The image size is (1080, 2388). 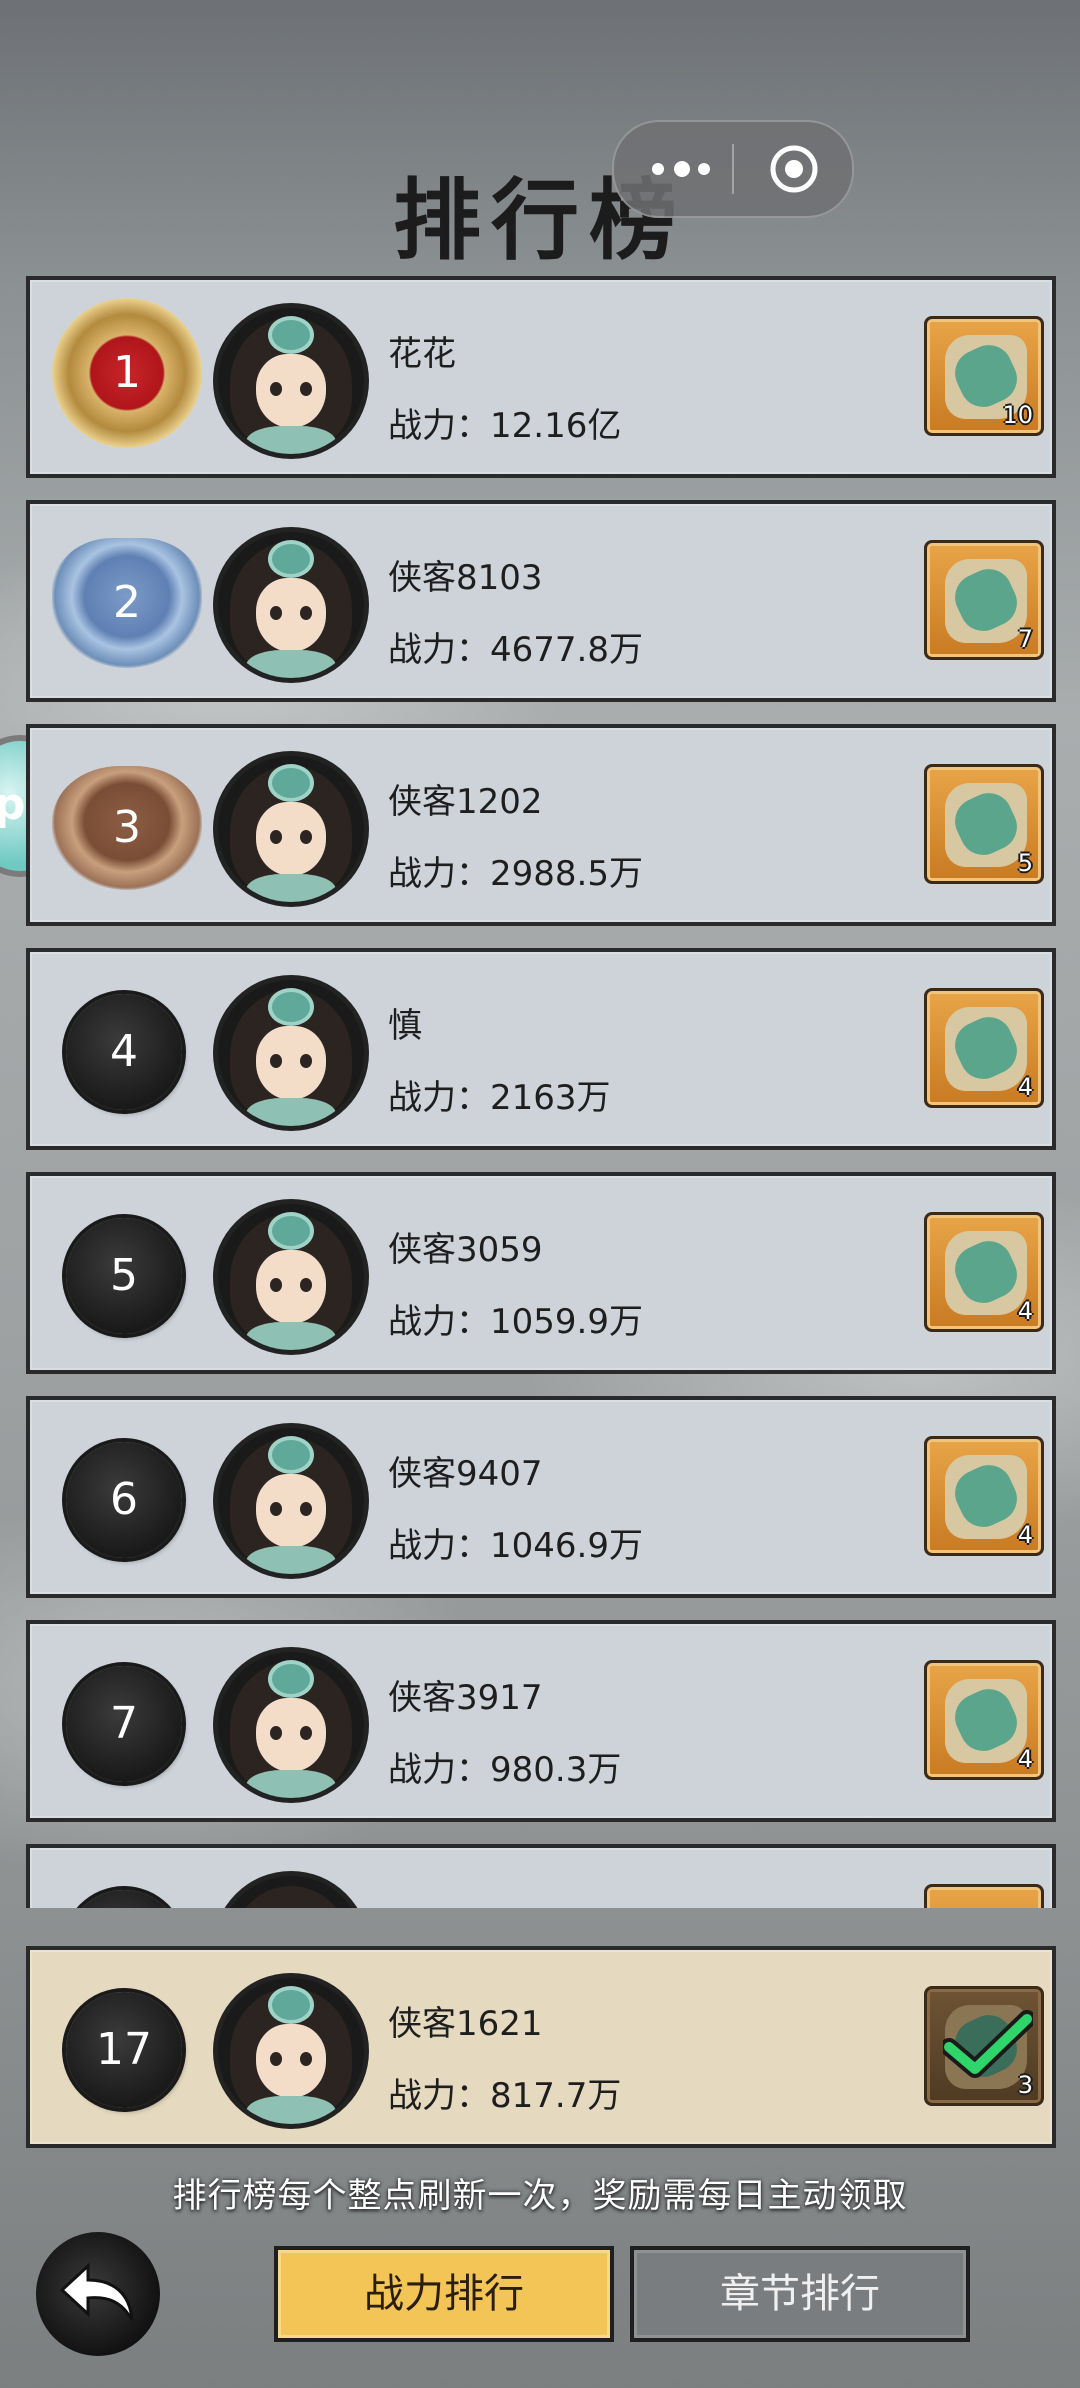 I want to click on capsule-divider, so click(x=733, y=169).